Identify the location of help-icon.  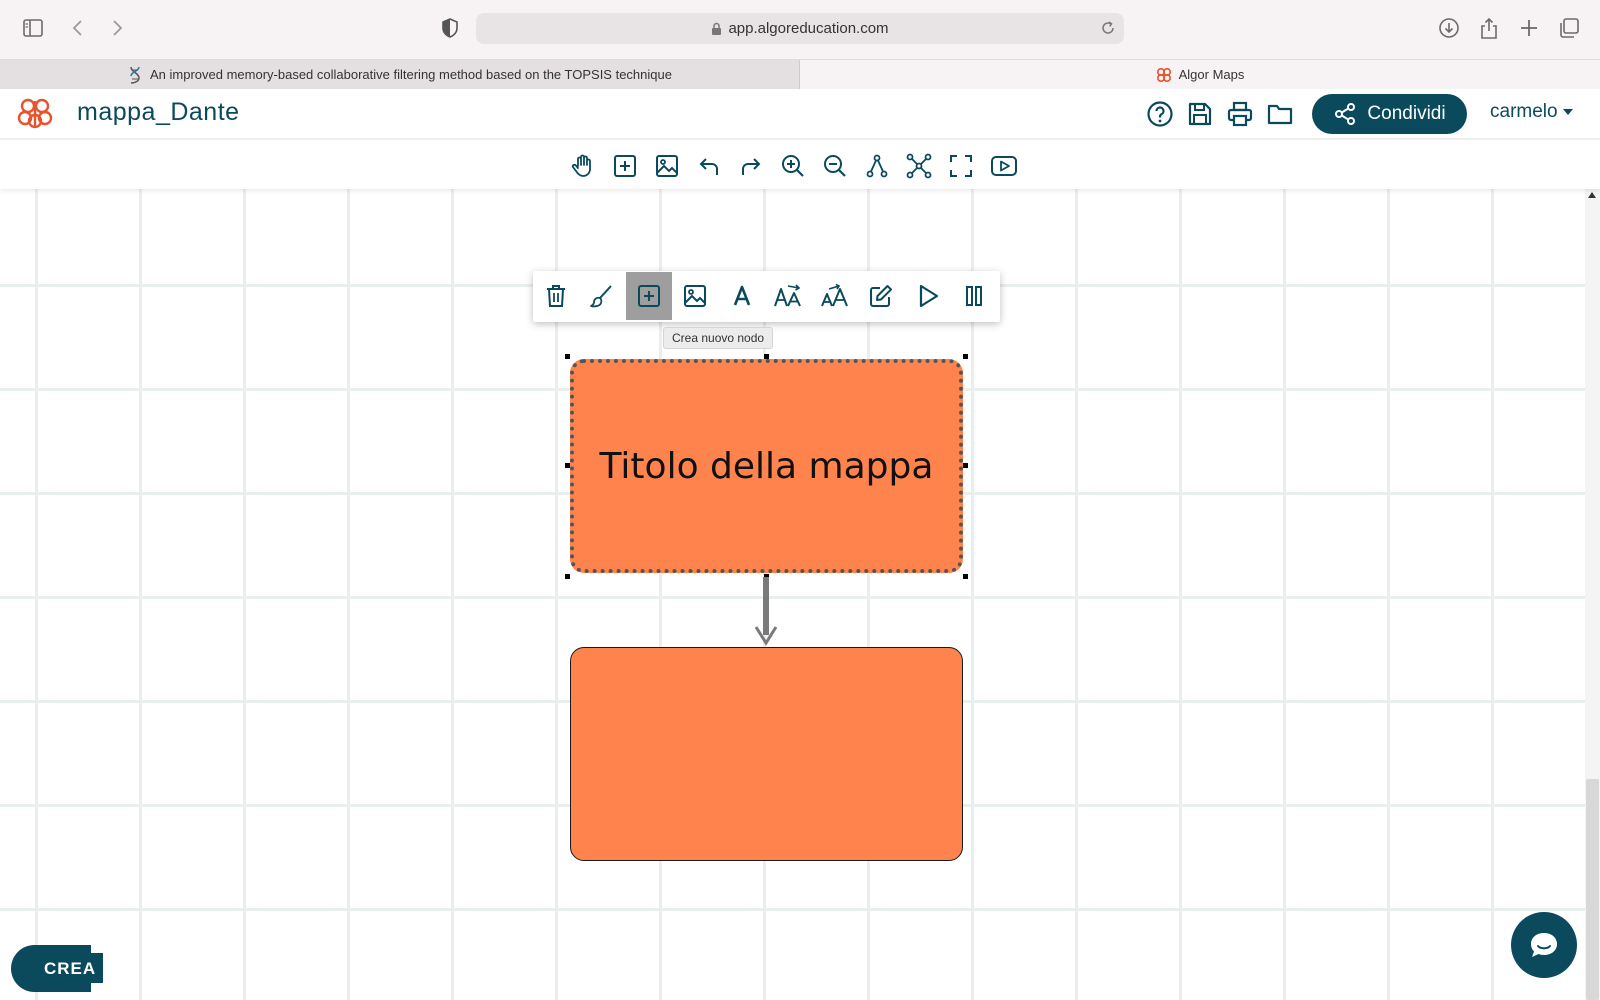
(1160, 114).